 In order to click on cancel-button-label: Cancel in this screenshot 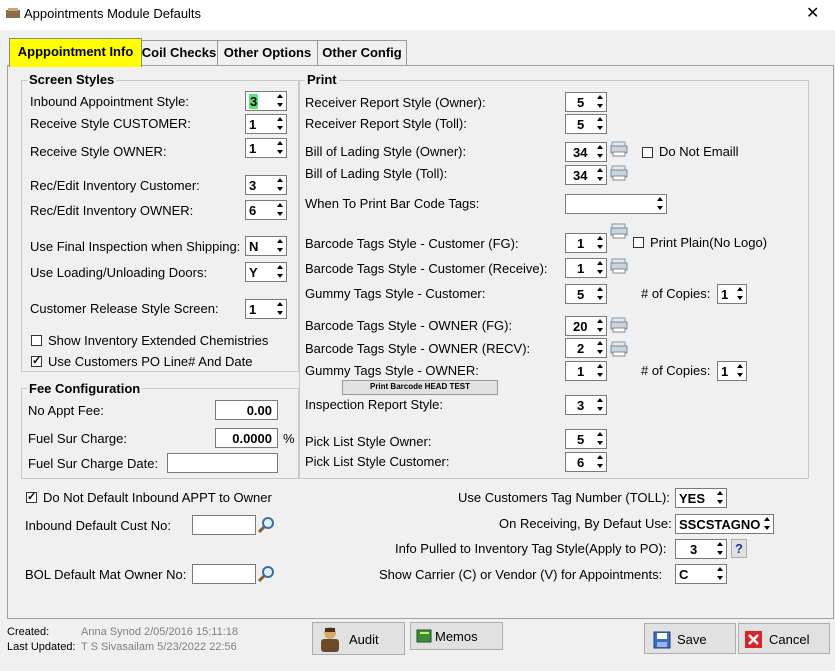, I will do `click(789, 639)`.